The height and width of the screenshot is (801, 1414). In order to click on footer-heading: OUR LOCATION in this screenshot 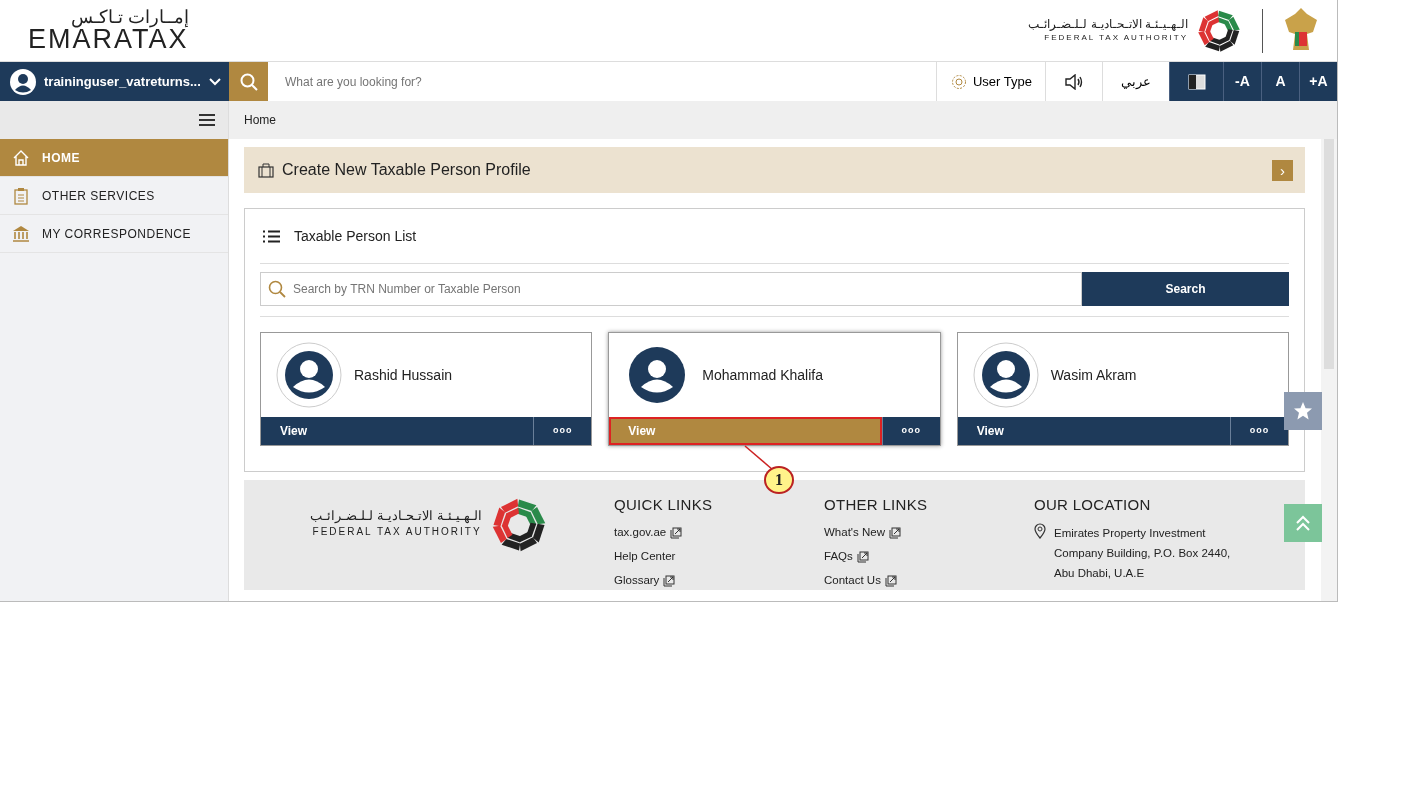, I will do `click(1093, 505)`.